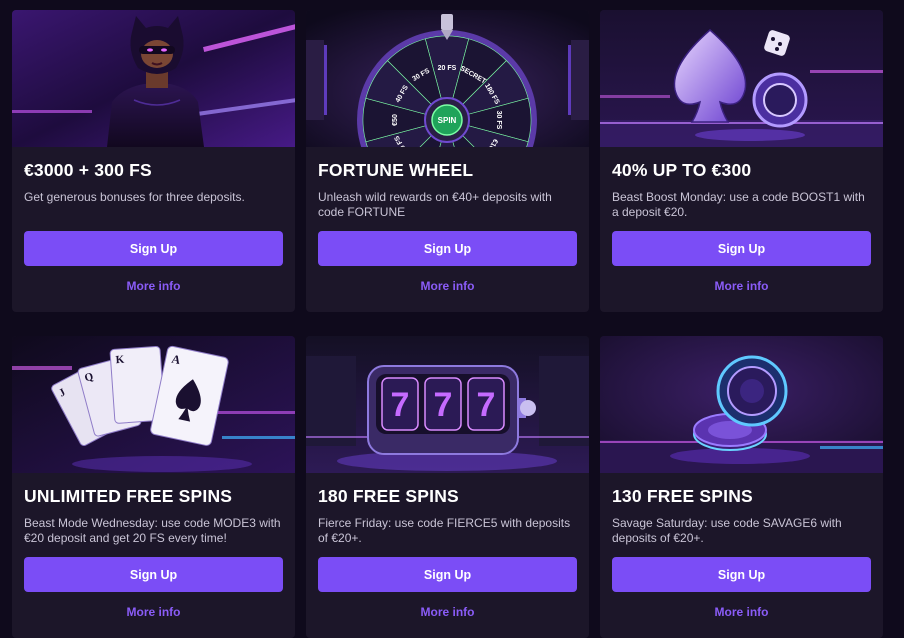  What do you see at coordinates (120, 360) in the screenshot?
I see `card-k-label: K` at bounding box center [120, 360].